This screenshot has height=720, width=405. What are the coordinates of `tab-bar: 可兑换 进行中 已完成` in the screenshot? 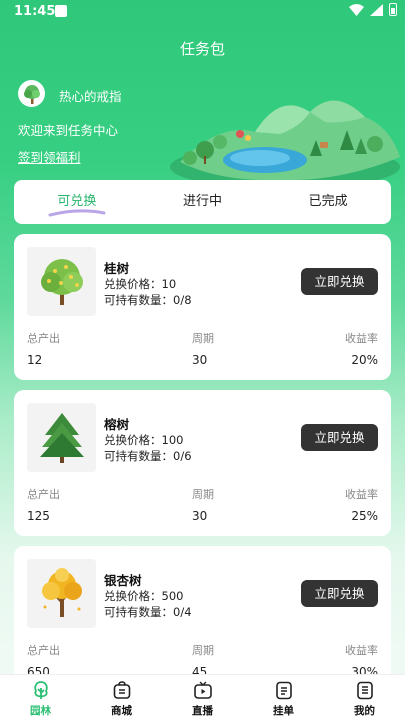 It's located at (202, 202).